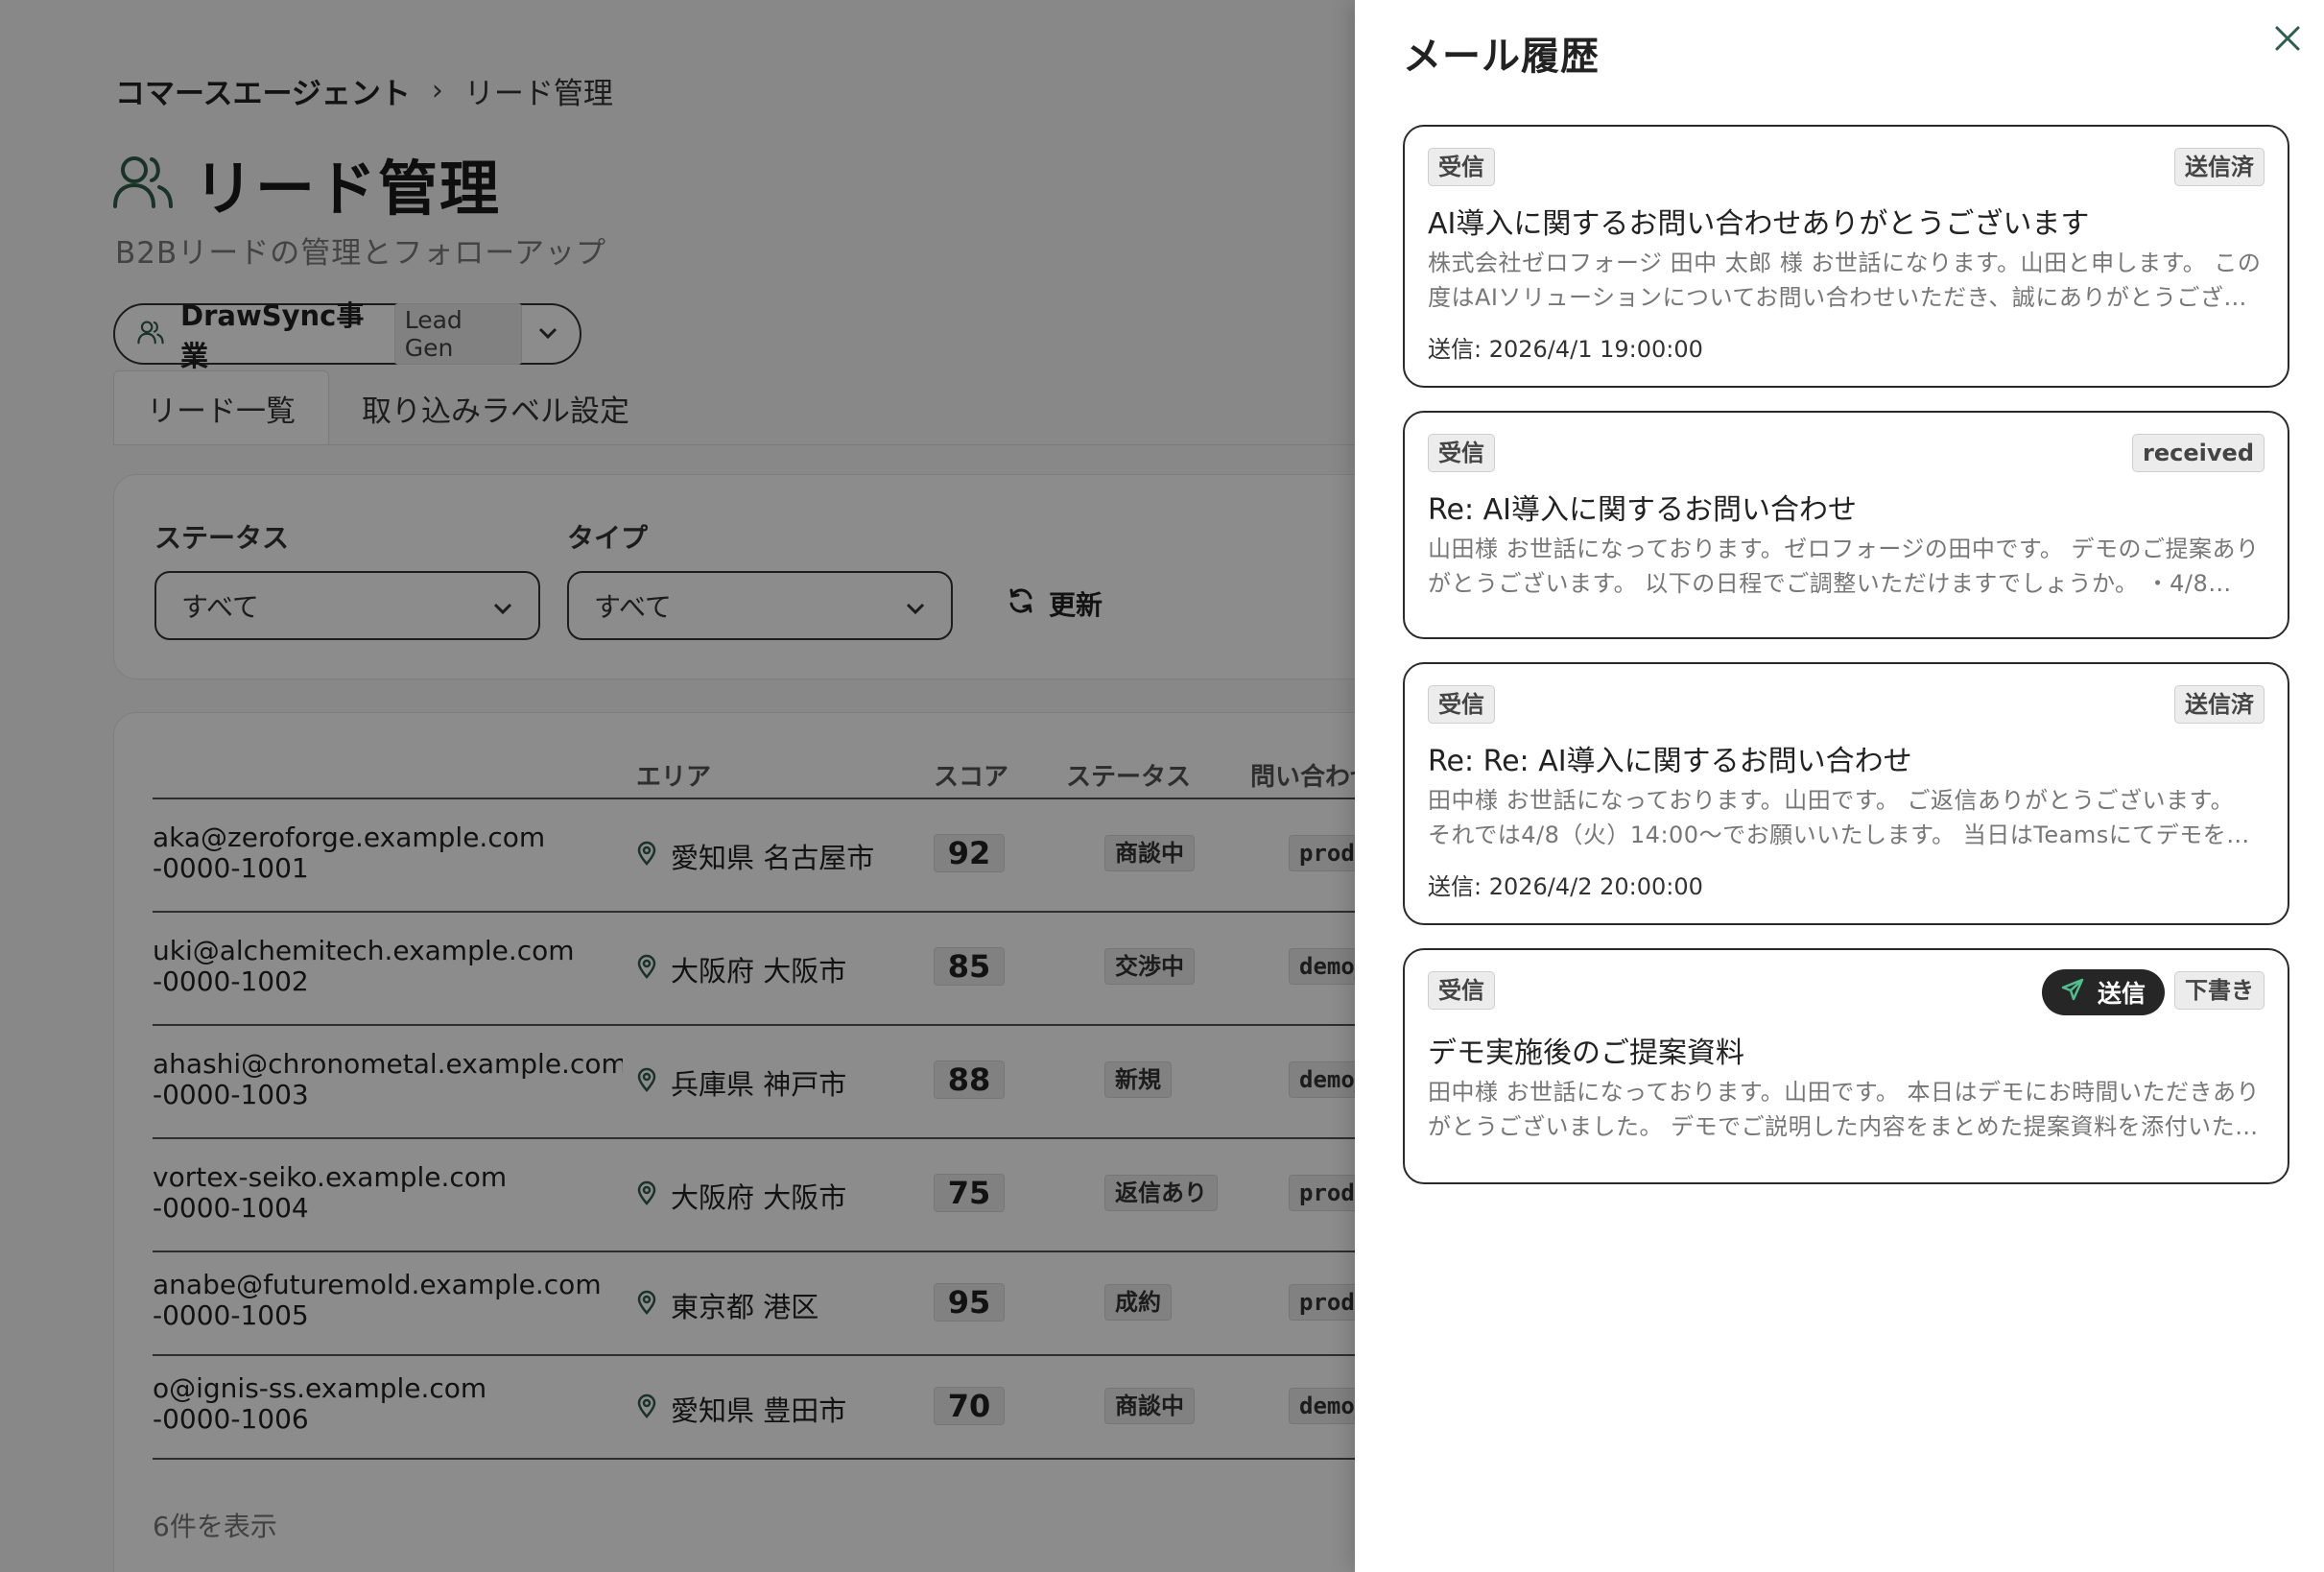 The height and width of the screenshot is (1572, 2324). I want to click on email-subject: Re: AI導入に関するお問い合わせ, so click(1643, 510).